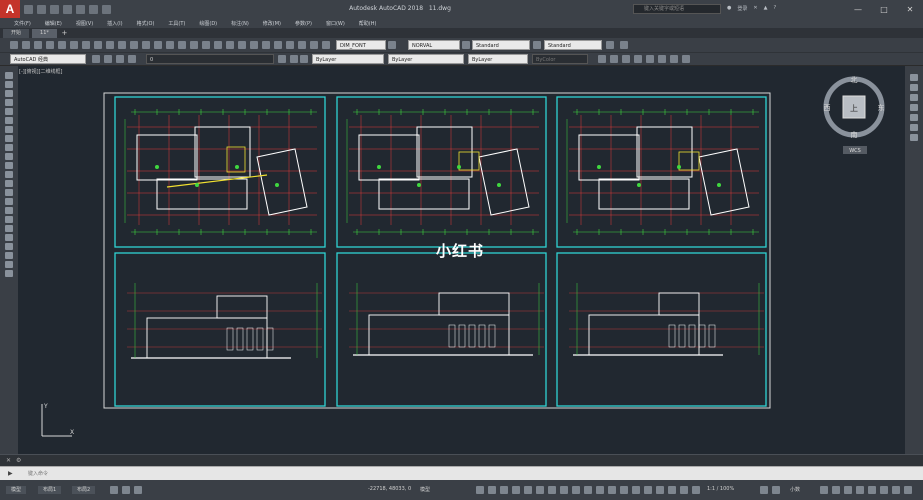  Describe the element at coordinates (210, 59) in the screenshot. I see `layer-select: 0` at that location.